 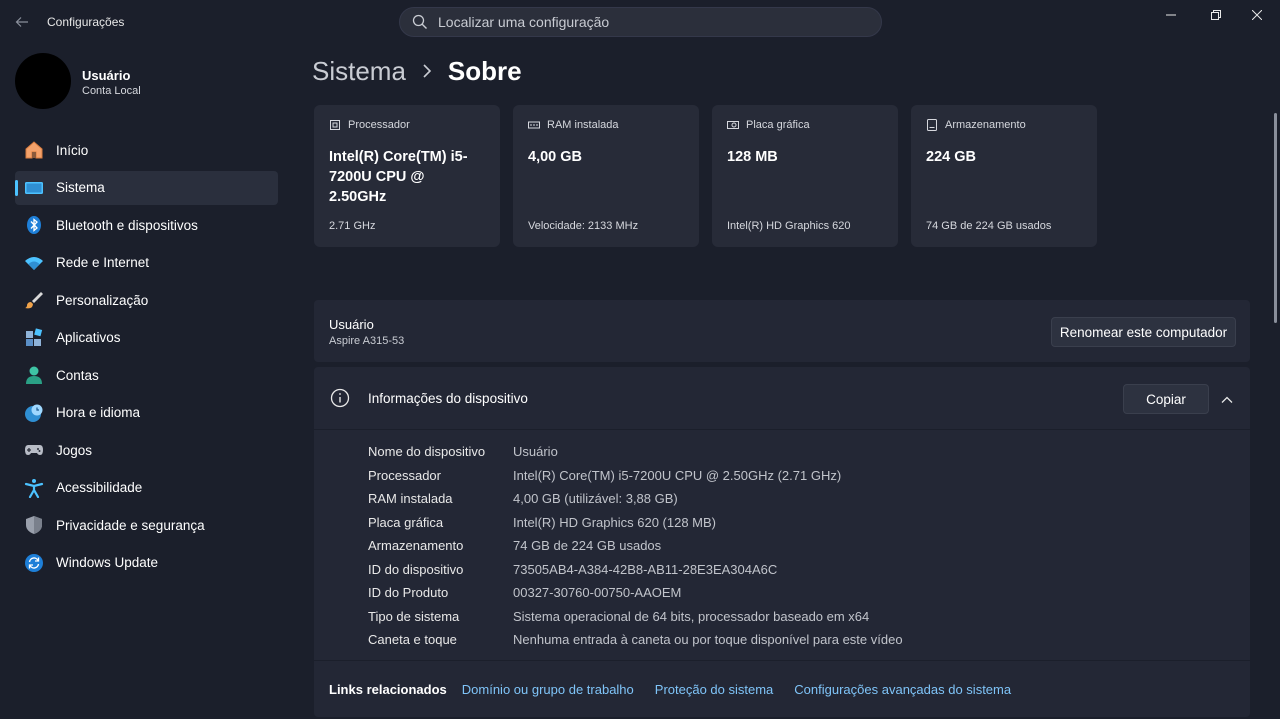 What do you see at coordinates (34, 525) in the screenshot?
I see `shield-icon` at bounding box center [34, 525].